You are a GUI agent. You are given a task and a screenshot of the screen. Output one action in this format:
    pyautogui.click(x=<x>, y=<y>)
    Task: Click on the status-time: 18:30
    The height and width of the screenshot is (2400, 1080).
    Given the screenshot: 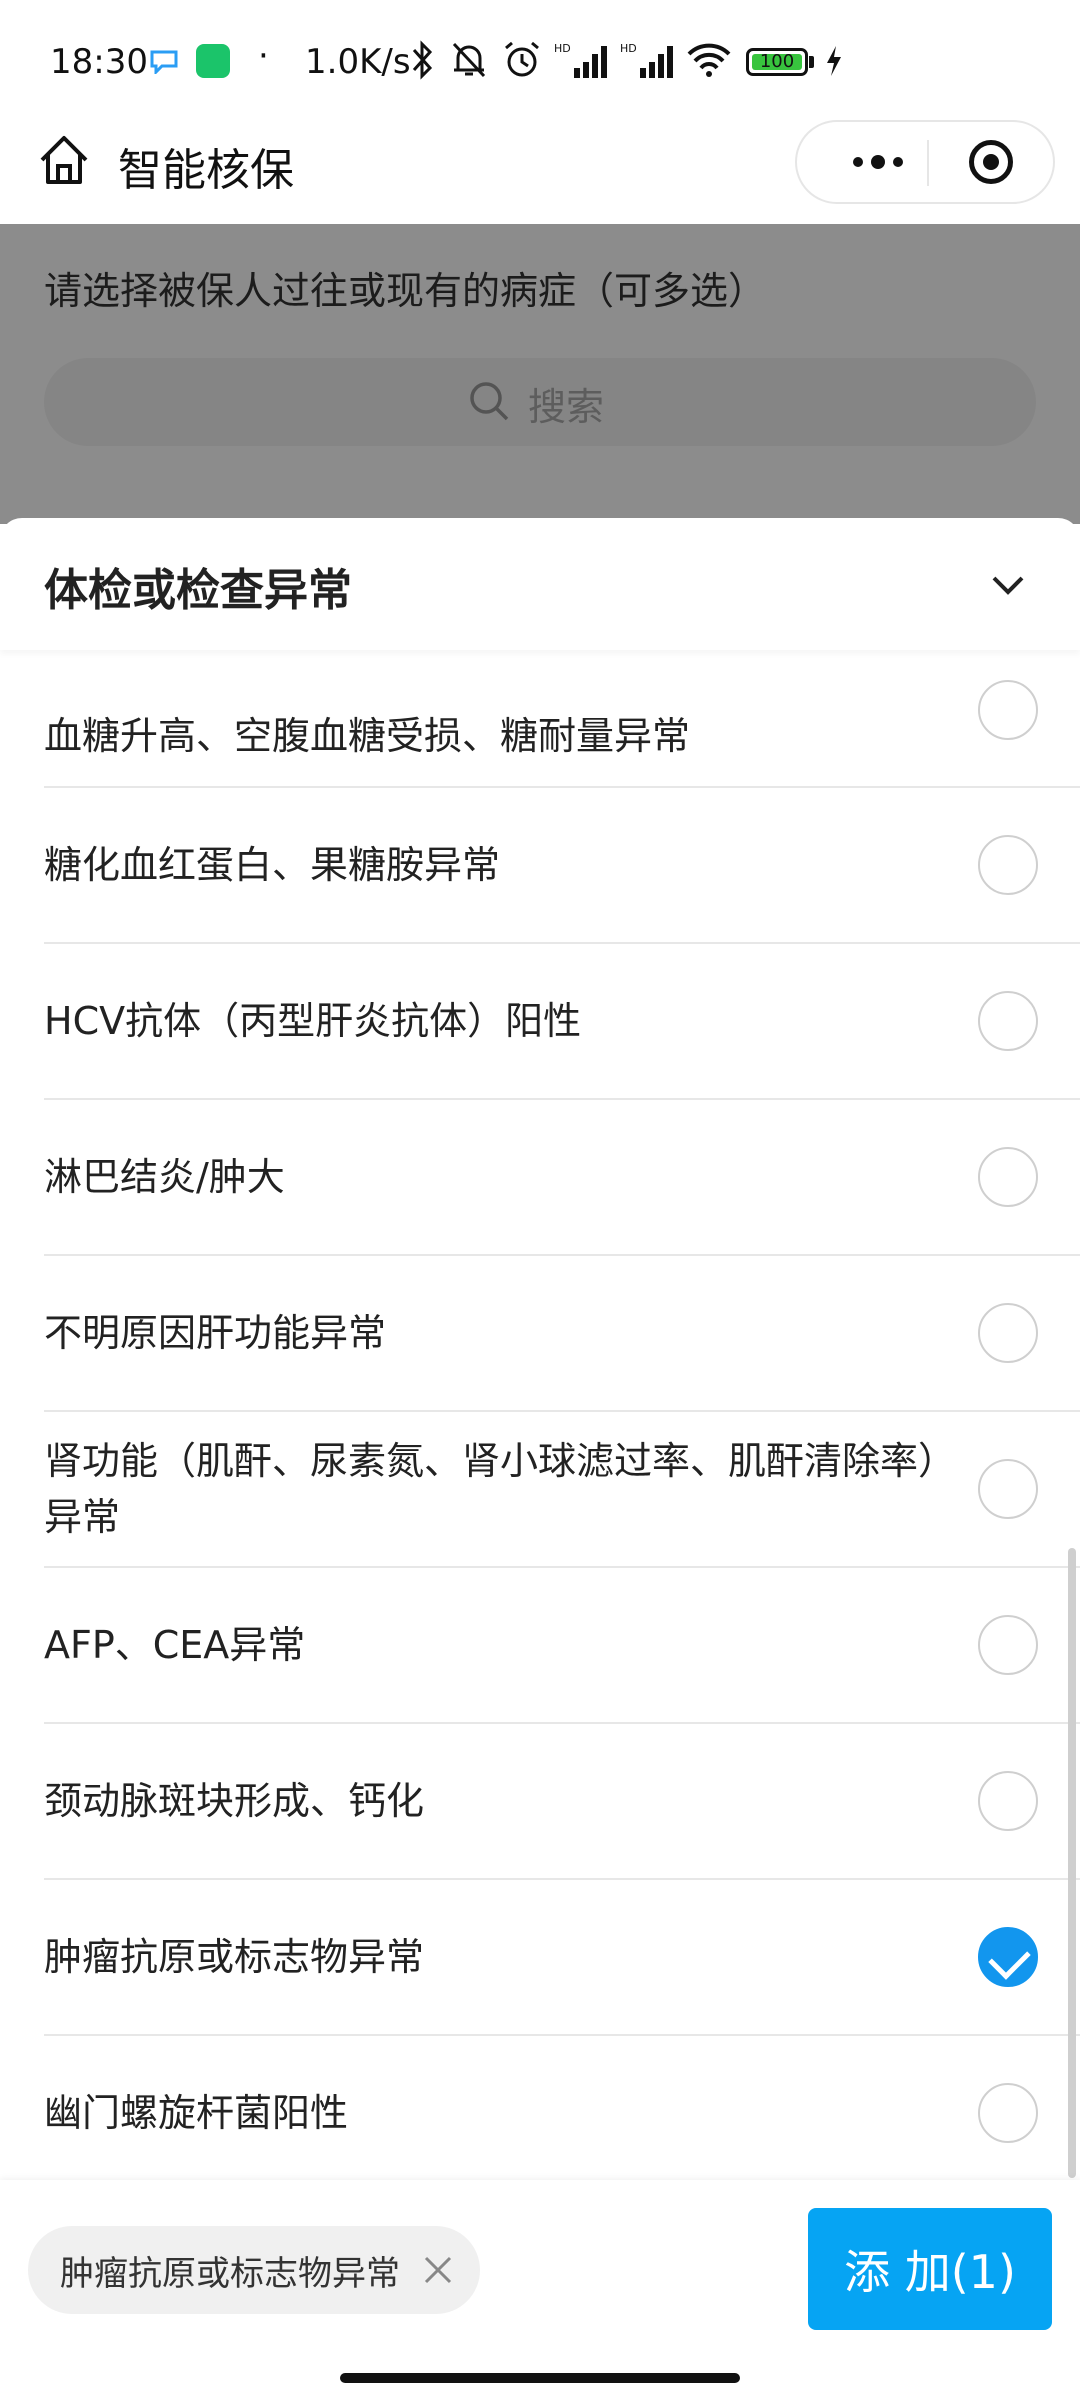 What is the action you would take?
    pyautogui.click(x=99, y=62)
    